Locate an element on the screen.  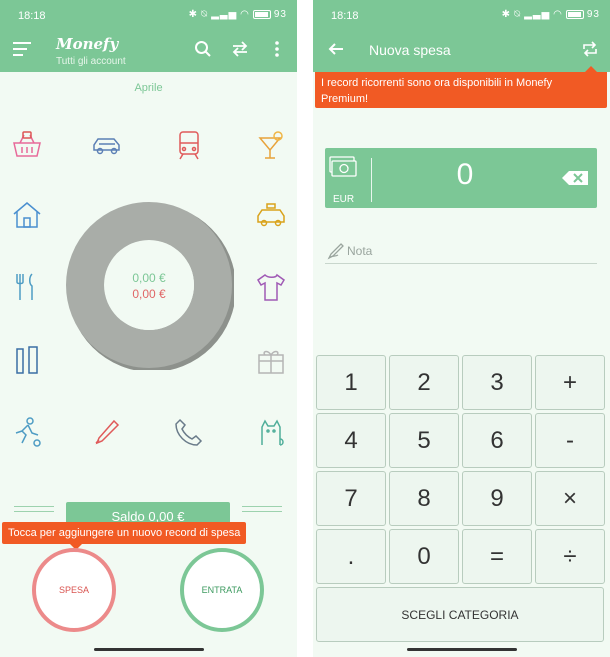
choose-category-button: SCEGLI CATEGORIA is located at coordinates (460, 614).